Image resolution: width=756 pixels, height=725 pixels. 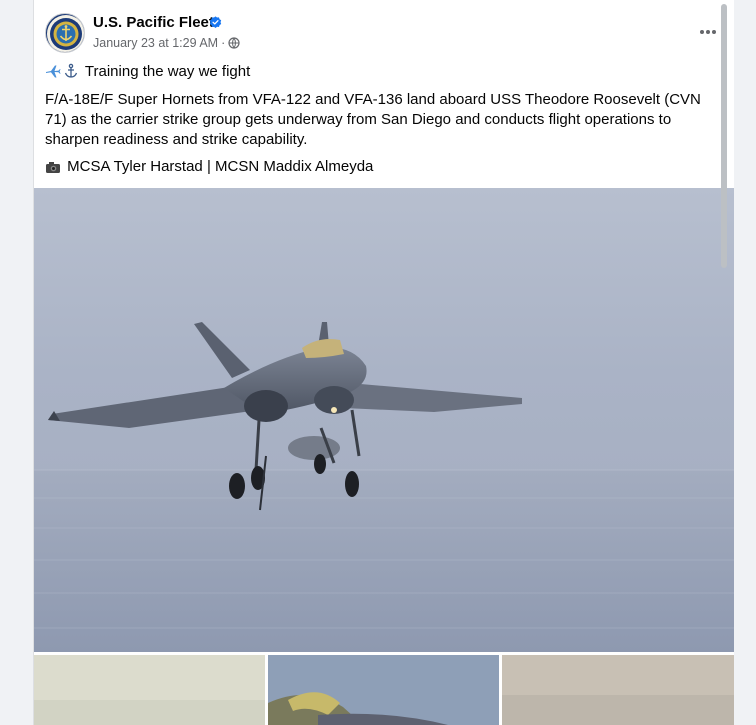 I want to click on photo-credit: MCSA Tyler Harstad | MCSN Maddix Almeyda, so click(x=220, y=166).